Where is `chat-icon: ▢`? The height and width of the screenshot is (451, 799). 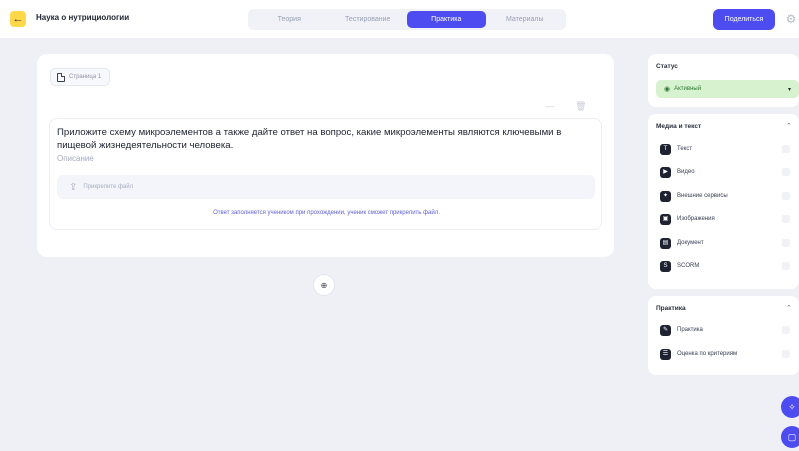
chat-icon: ▢ is located at coordinates (792, 436).